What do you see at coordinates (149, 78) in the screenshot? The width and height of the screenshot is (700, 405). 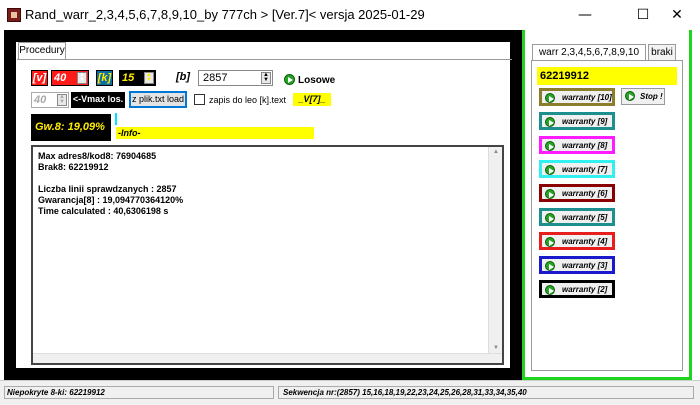 I see `k-stepper-arrows: ▲ ▼` at bounding box center [149, 78].